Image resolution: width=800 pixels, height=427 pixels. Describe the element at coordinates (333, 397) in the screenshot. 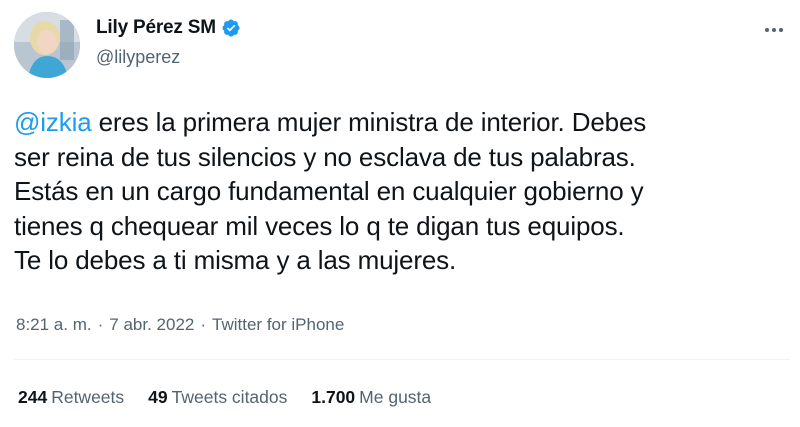

I see `likes-count: 1.700` at that location.